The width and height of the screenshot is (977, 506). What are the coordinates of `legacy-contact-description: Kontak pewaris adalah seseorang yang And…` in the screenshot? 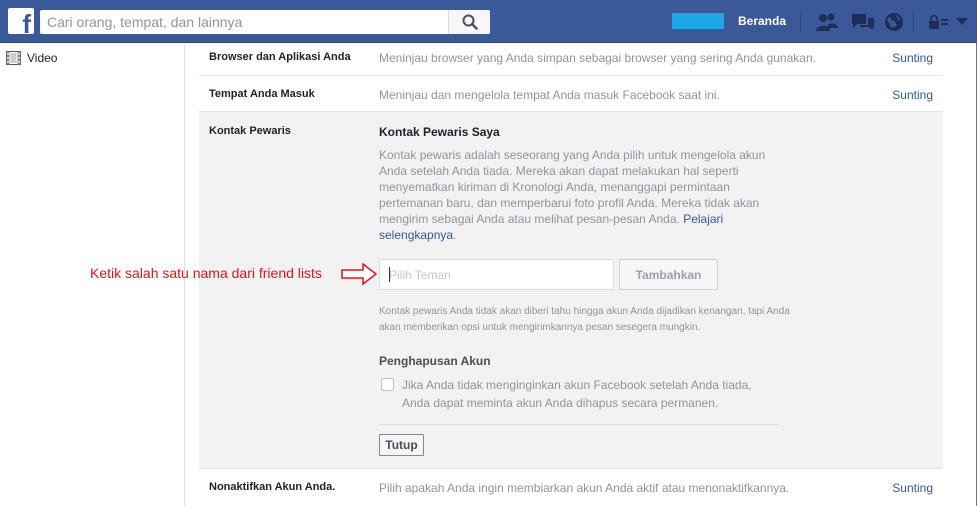 It's located at (574, 195).